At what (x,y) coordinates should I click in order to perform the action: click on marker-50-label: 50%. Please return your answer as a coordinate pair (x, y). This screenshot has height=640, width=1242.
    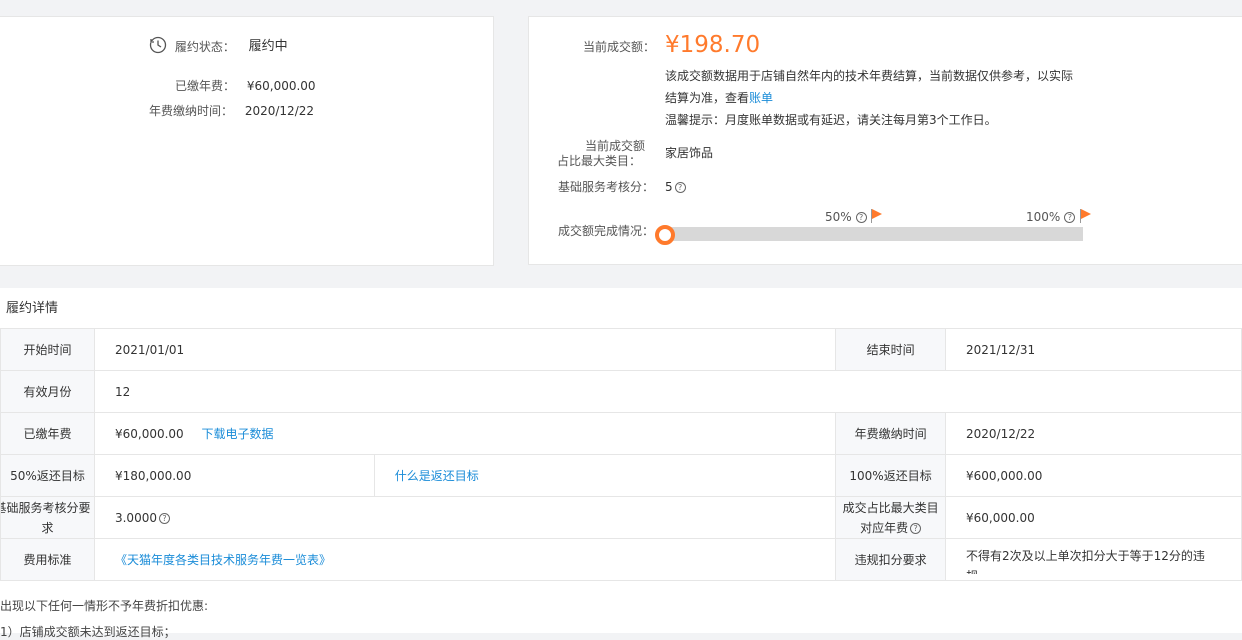
    Looking at the image, I should click on (838, 217).